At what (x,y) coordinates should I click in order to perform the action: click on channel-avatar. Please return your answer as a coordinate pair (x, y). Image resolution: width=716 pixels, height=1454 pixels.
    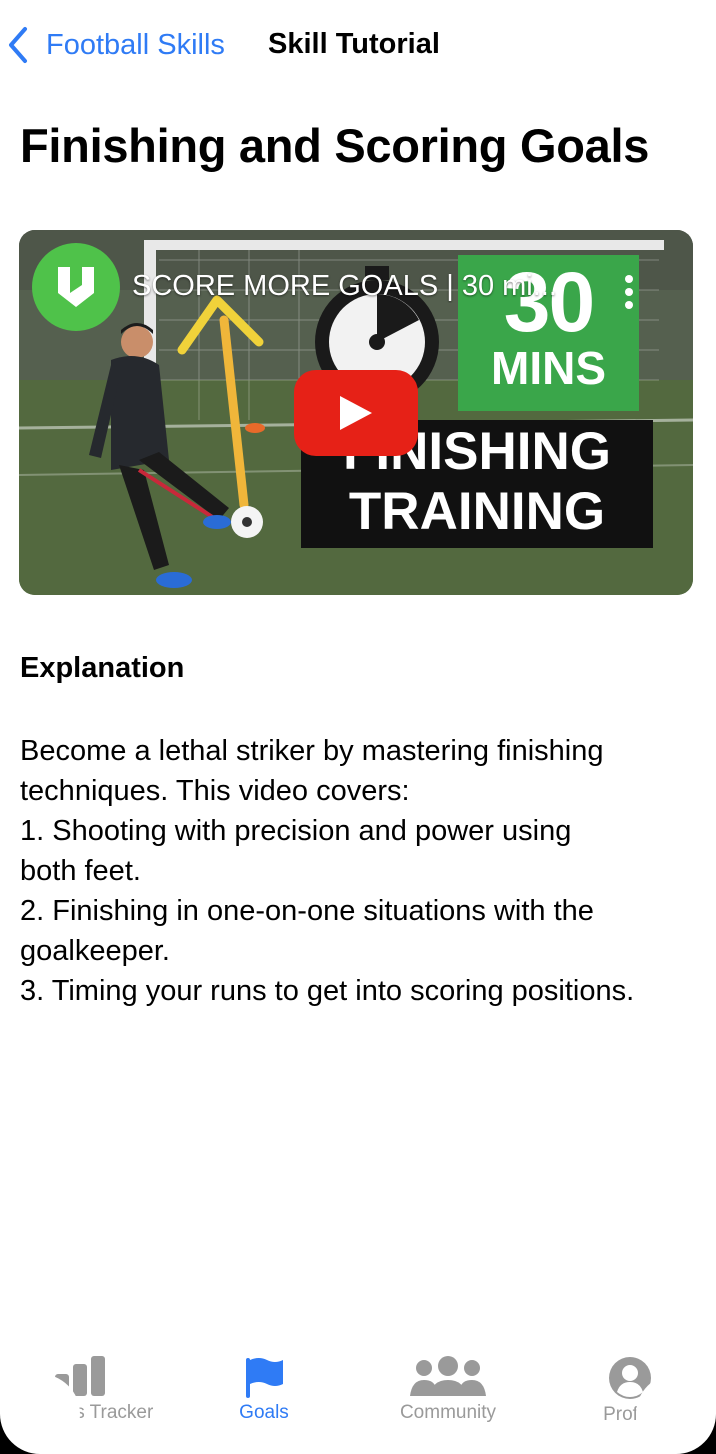
    Looking at the image, I should click on (76, 287).